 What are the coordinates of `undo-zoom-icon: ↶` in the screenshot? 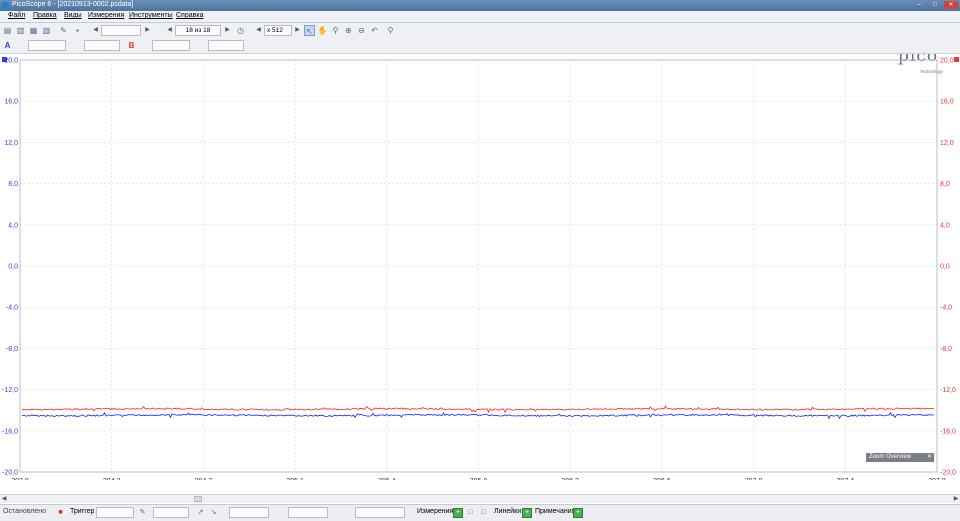 It's located at (374, 30).